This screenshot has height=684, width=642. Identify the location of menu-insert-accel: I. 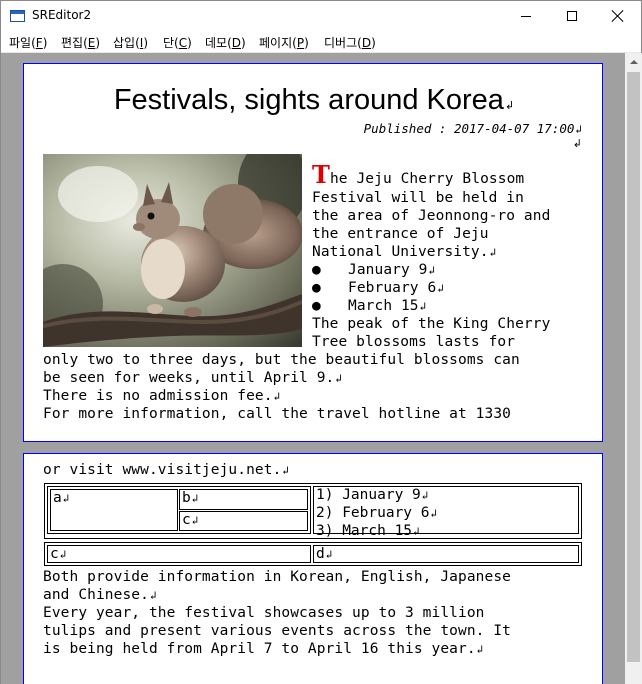
(141, 43).